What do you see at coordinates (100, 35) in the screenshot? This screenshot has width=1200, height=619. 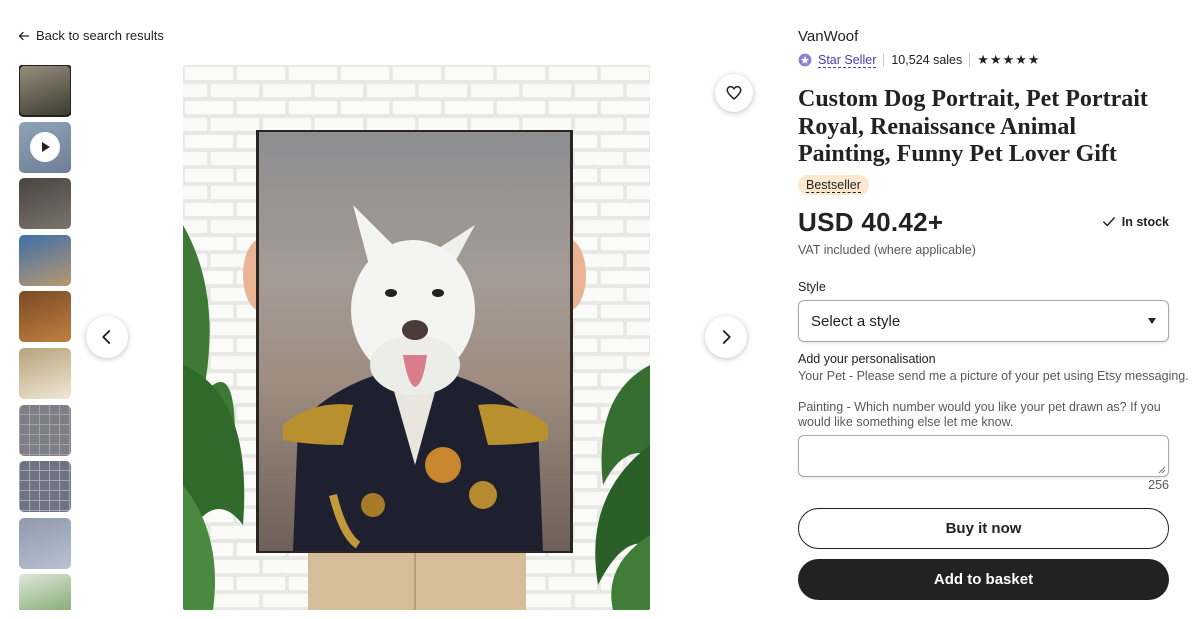 I see `back-link-label: Back to search results` at bounding box center [100, 35].